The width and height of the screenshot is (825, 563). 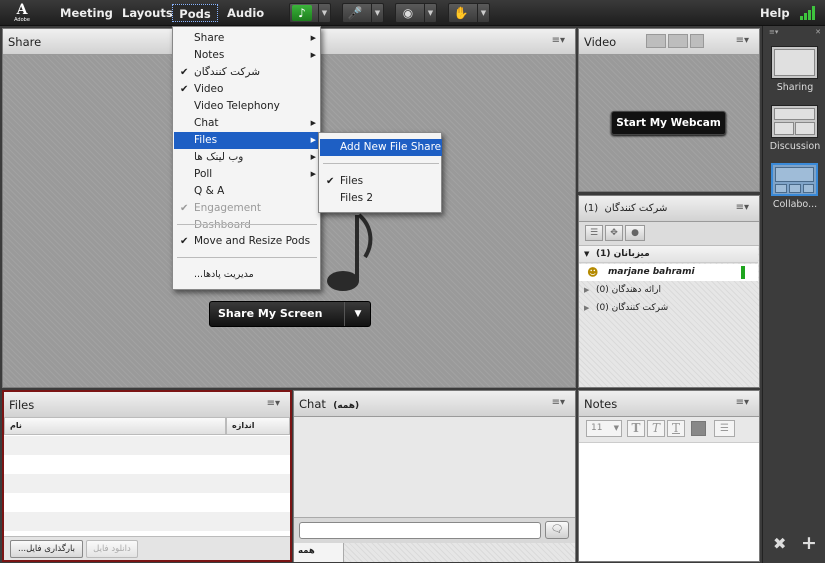 What do you see at coordinates (669, 404) in the screenshot?
I see `notes-pod-header: Notes ≡▾` at bounding box center [669, 404].